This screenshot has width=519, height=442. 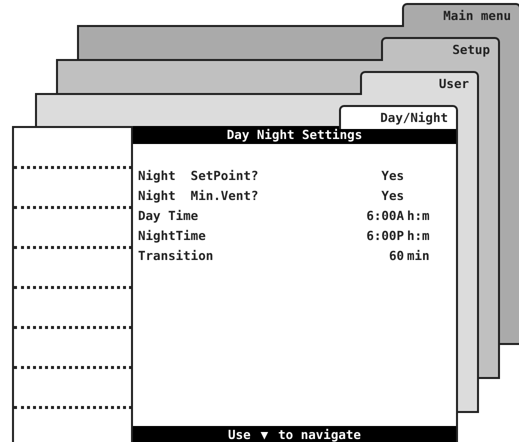 I want to click on setting-value: 60, so click(x=396, y=256).